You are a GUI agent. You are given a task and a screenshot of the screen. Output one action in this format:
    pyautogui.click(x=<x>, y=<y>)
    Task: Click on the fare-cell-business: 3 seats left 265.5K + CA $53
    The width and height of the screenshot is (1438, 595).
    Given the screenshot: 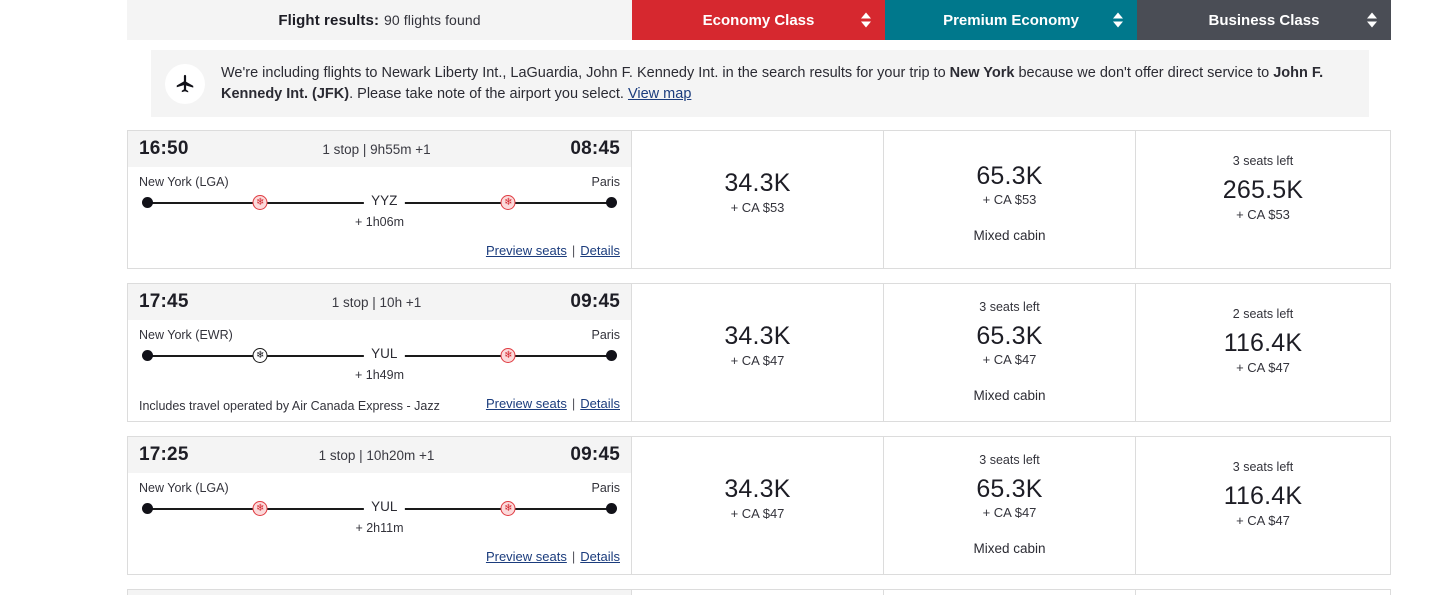 What is the action you would take?
    pyautogui.click(x=1263, y=199)
    